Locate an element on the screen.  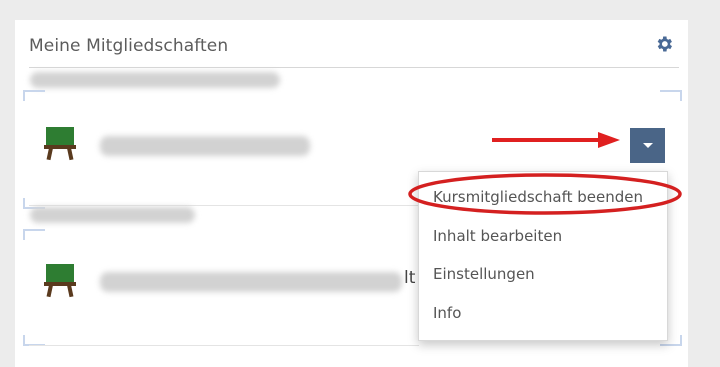
course-options-toggle-button is located at coordinates (647, 145).